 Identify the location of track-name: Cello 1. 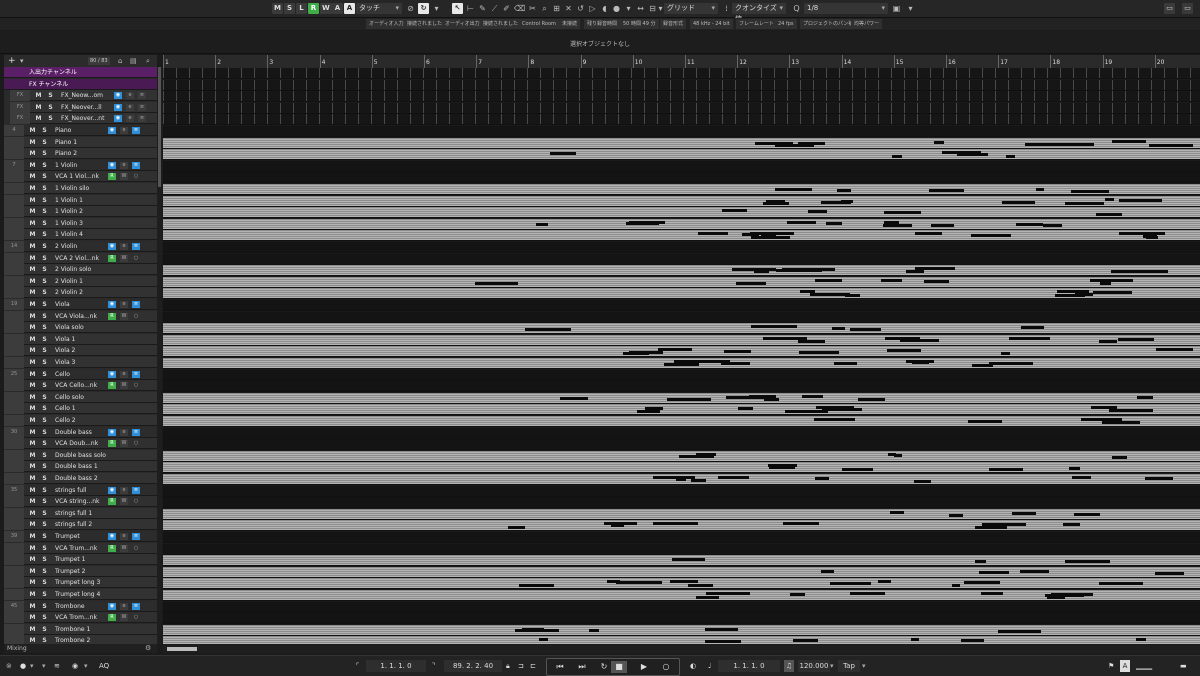
(82, 408).